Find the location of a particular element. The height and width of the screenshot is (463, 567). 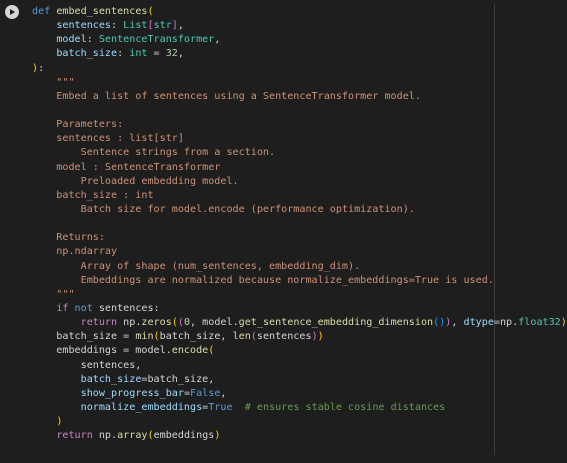

code-token: str is located at coordinates (162, 26).